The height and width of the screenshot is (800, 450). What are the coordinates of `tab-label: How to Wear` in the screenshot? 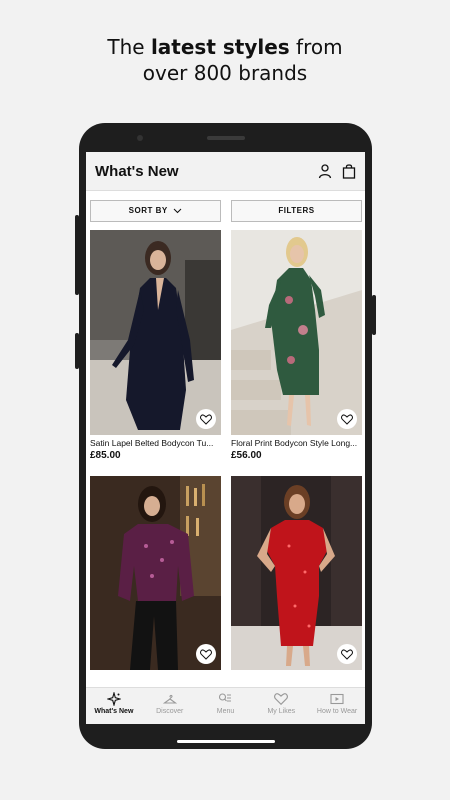 It's located at (337, 711).